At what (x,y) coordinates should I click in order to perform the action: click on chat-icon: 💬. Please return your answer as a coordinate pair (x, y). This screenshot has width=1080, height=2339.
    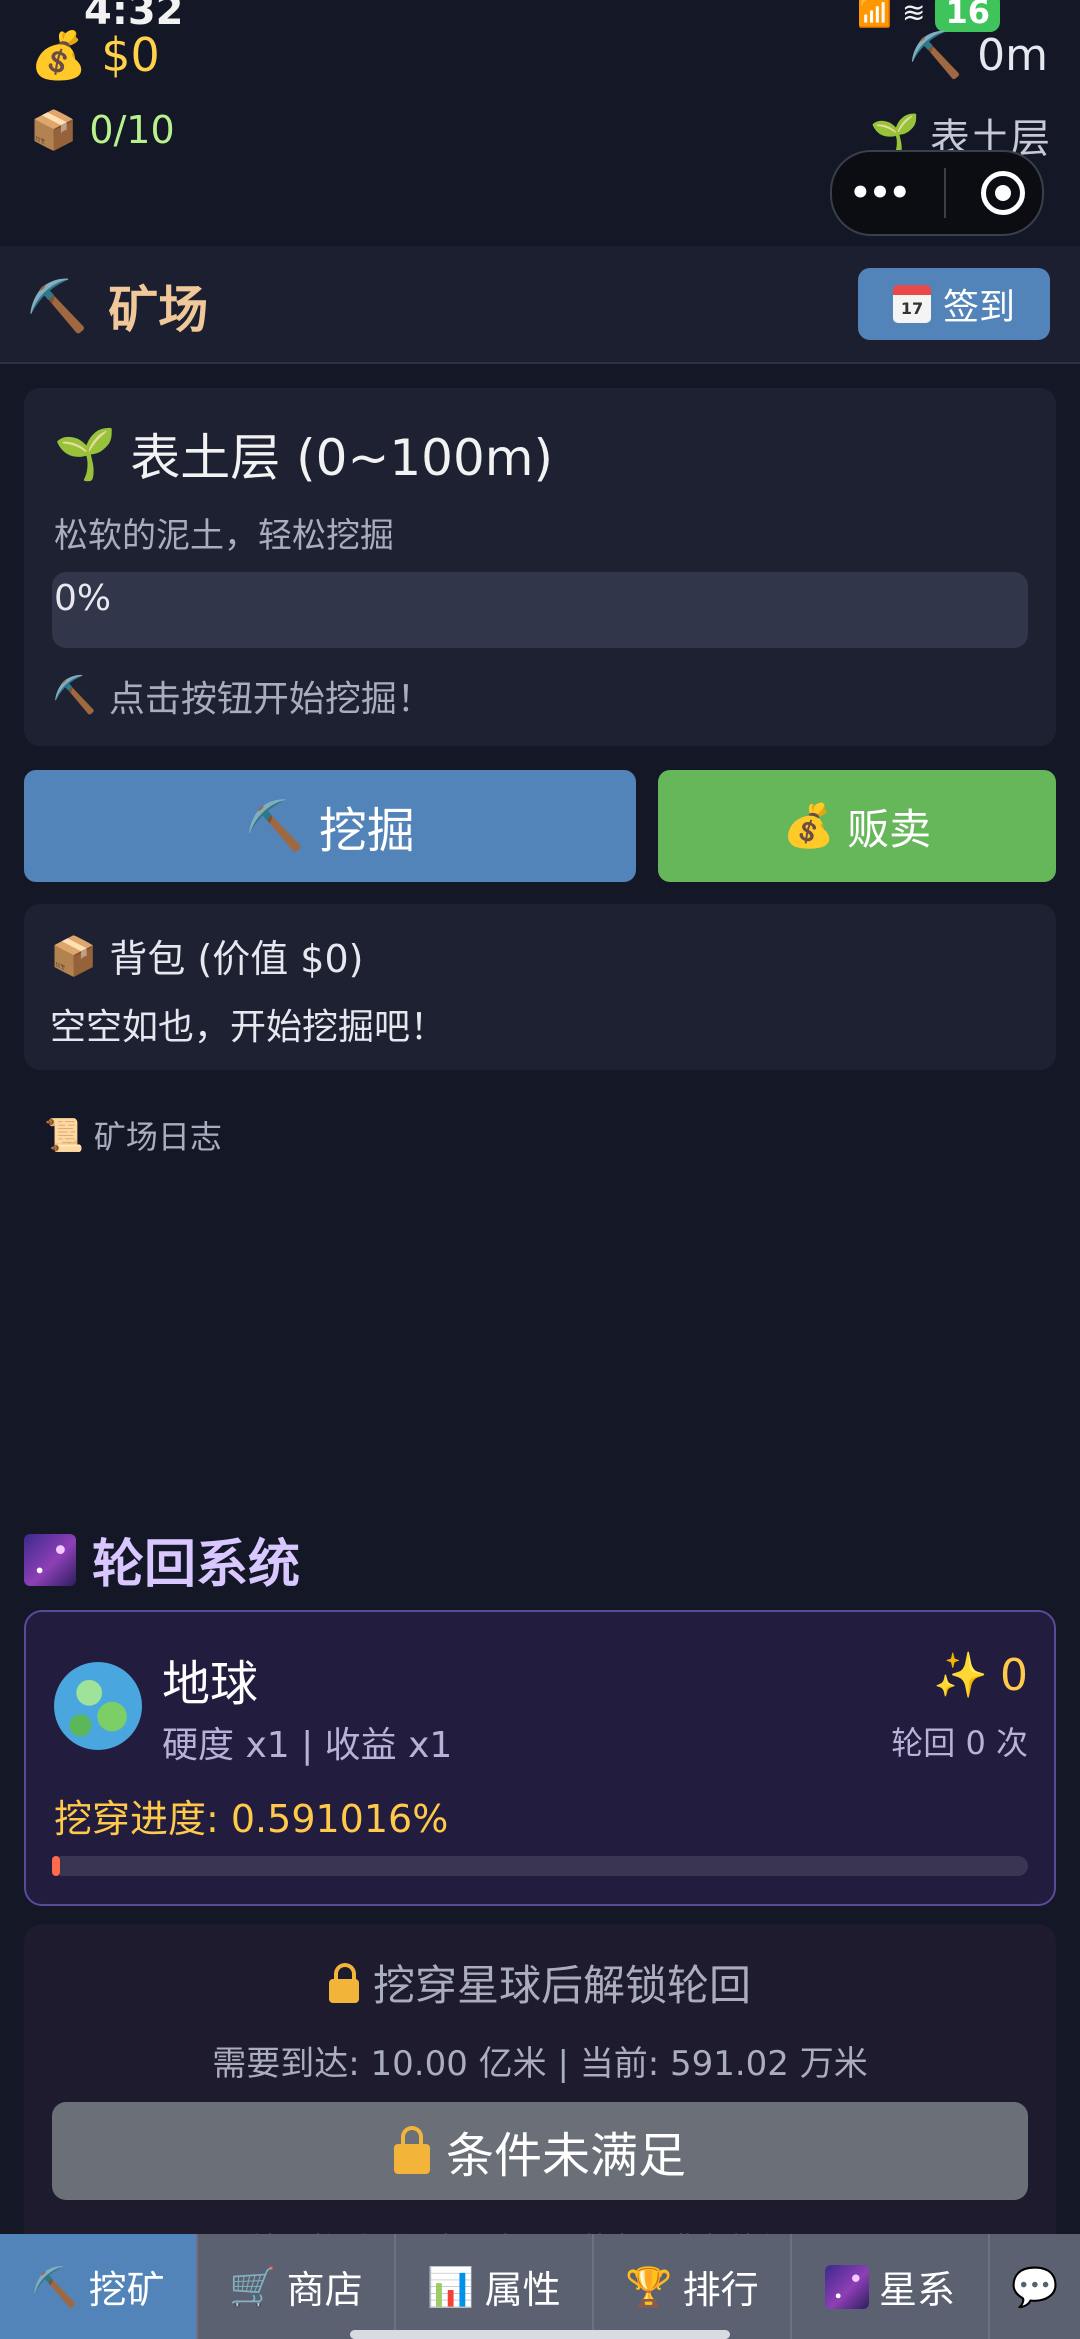
    Looking at the image, I should click on (1035, 2286).